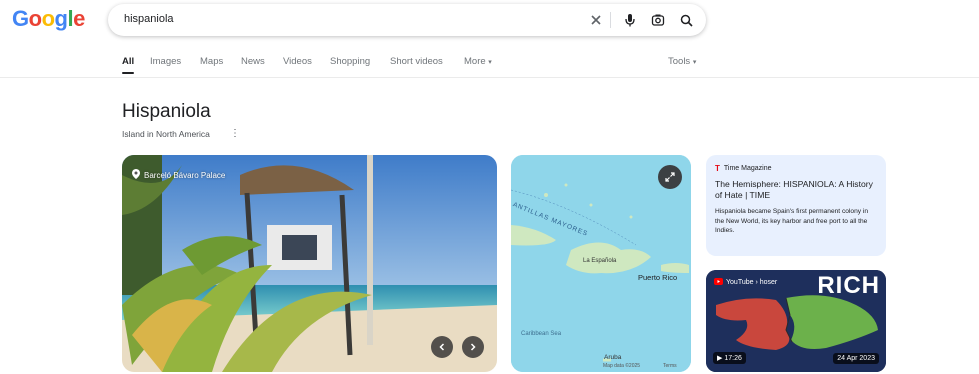 This screenshot has width=979, height=374. I want to click on entity-subtitle: Island in North America, so click(166, 134).